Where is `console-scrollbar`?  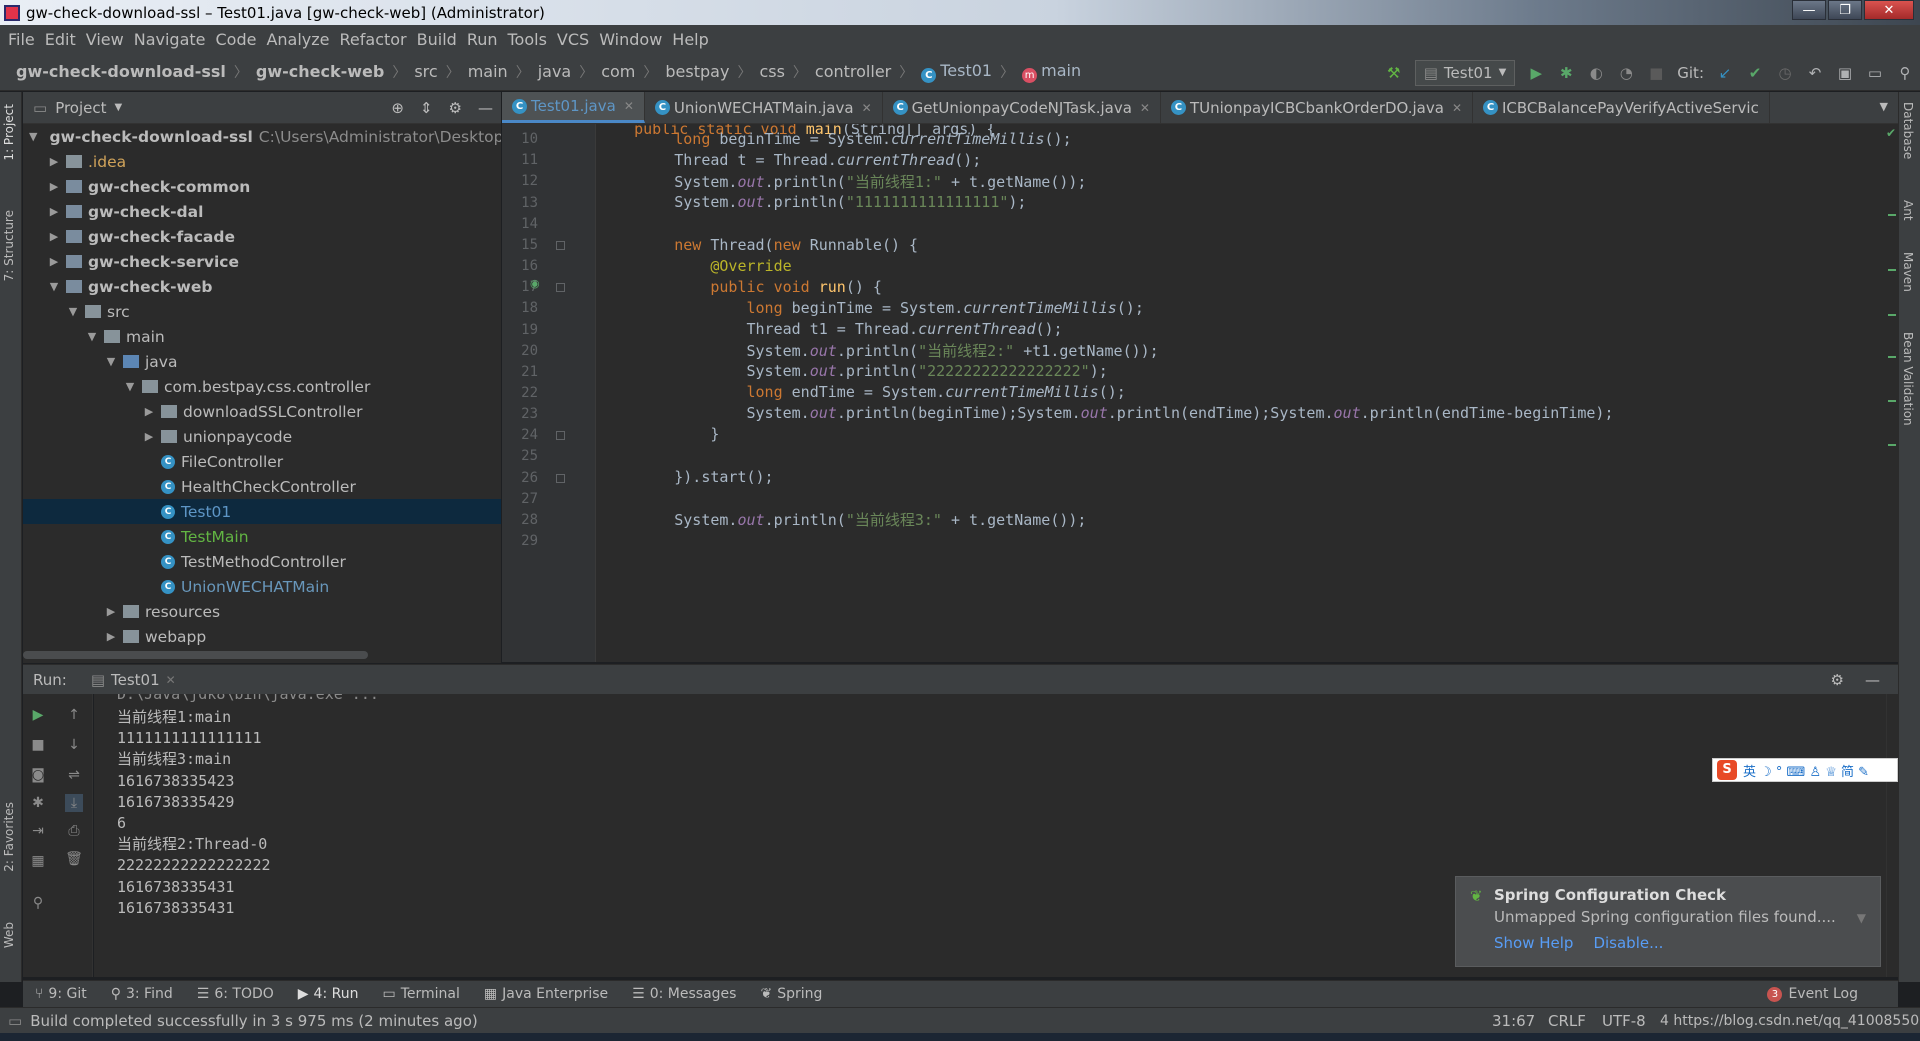
console-scrollbar is located at coordinates (1892, 835).